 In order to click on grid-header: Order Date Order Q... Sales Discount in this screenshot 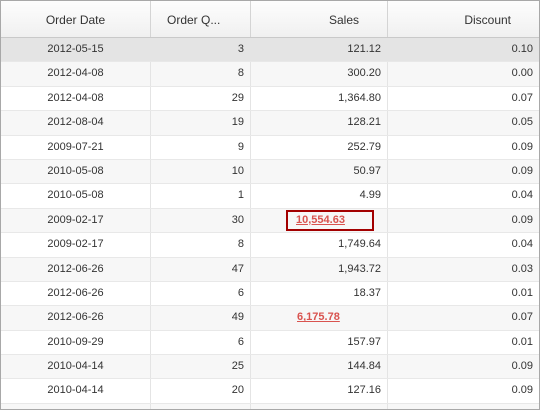, I will do `click(270, 19)`.